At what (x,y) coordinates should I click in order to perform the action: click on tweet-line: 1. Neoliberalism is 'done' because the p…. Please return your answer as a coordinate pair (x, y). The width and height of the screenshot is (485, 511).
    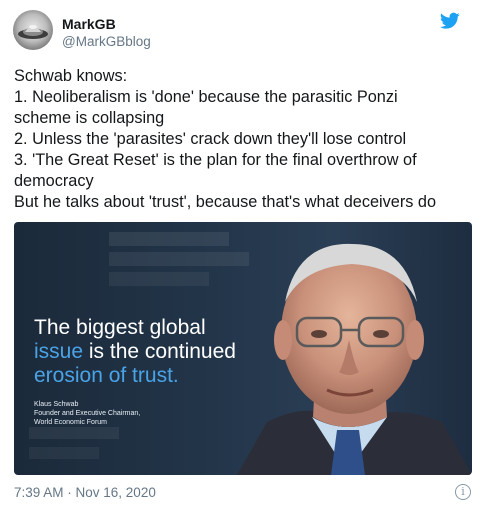
    Looking at the image, I should click on (206, 97).